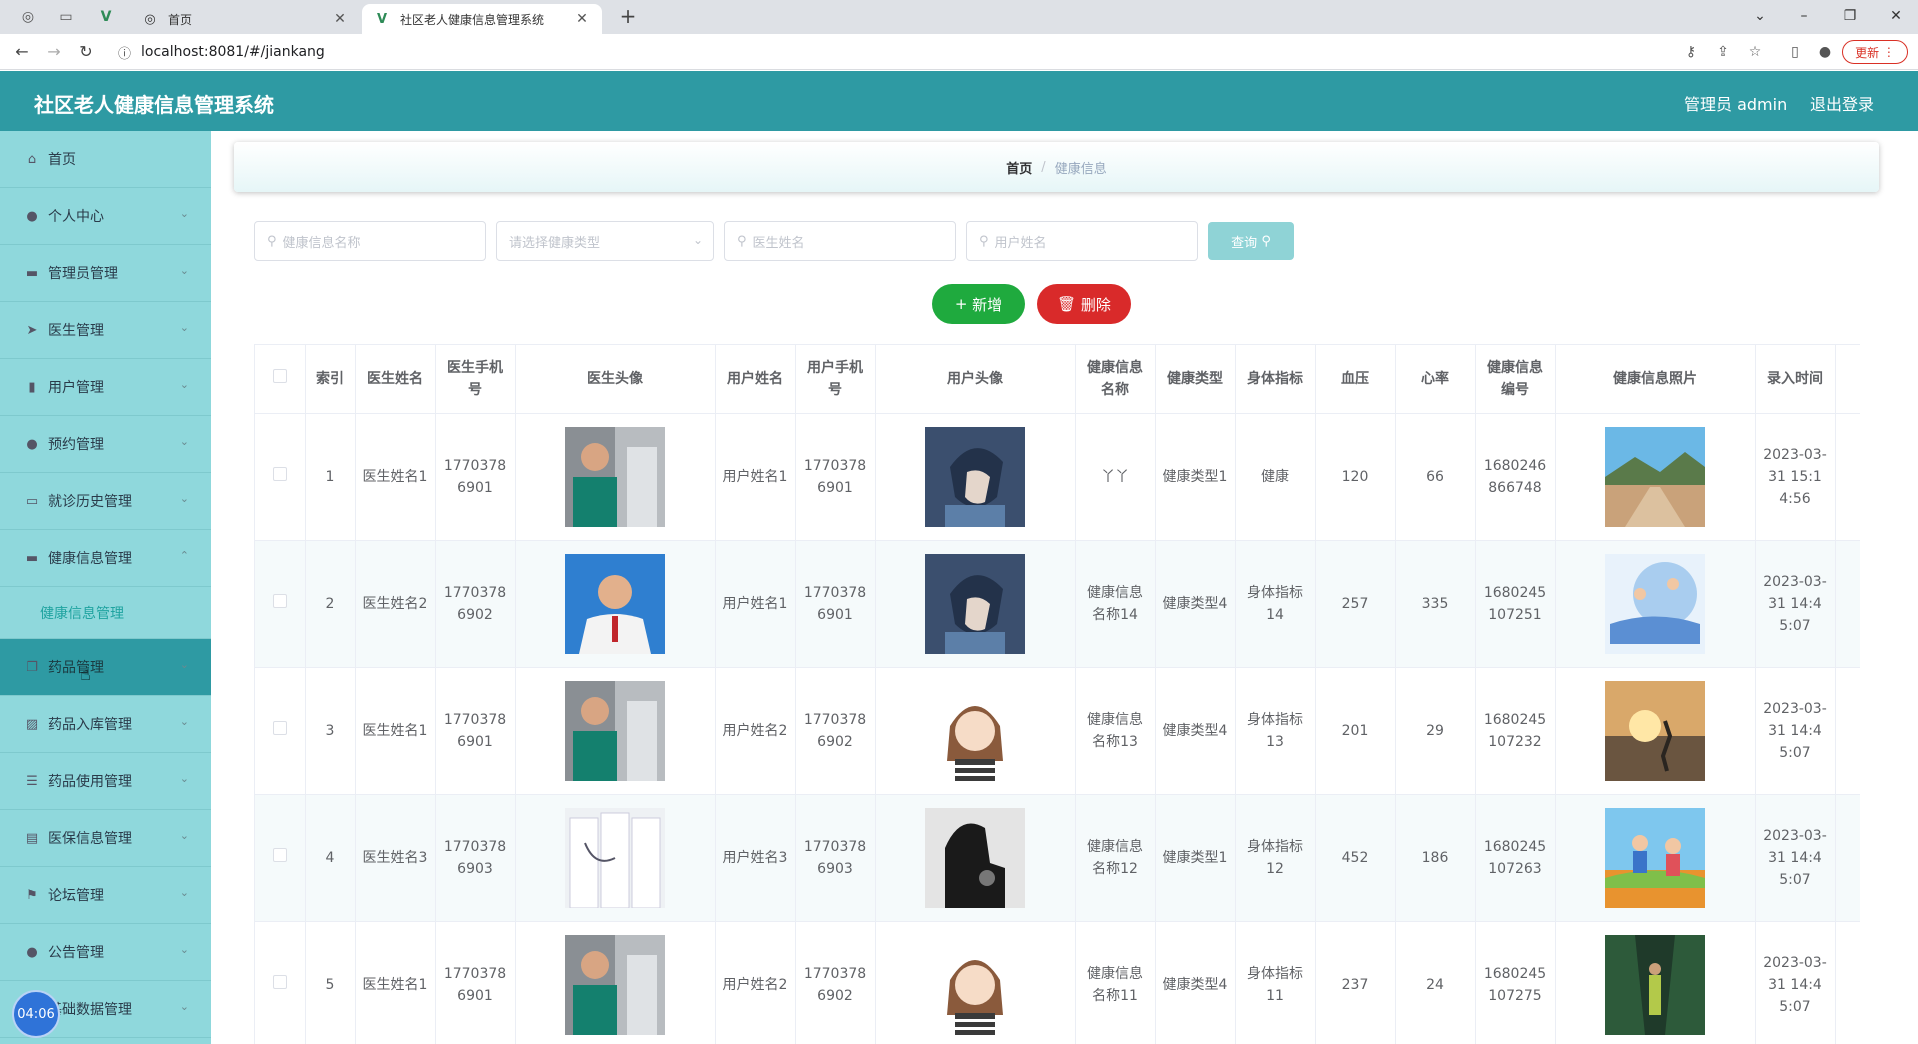  Describe the element at coordinates (1795, 52) in the screenshot. I see `sidepanel-icon: ▯` at that location.